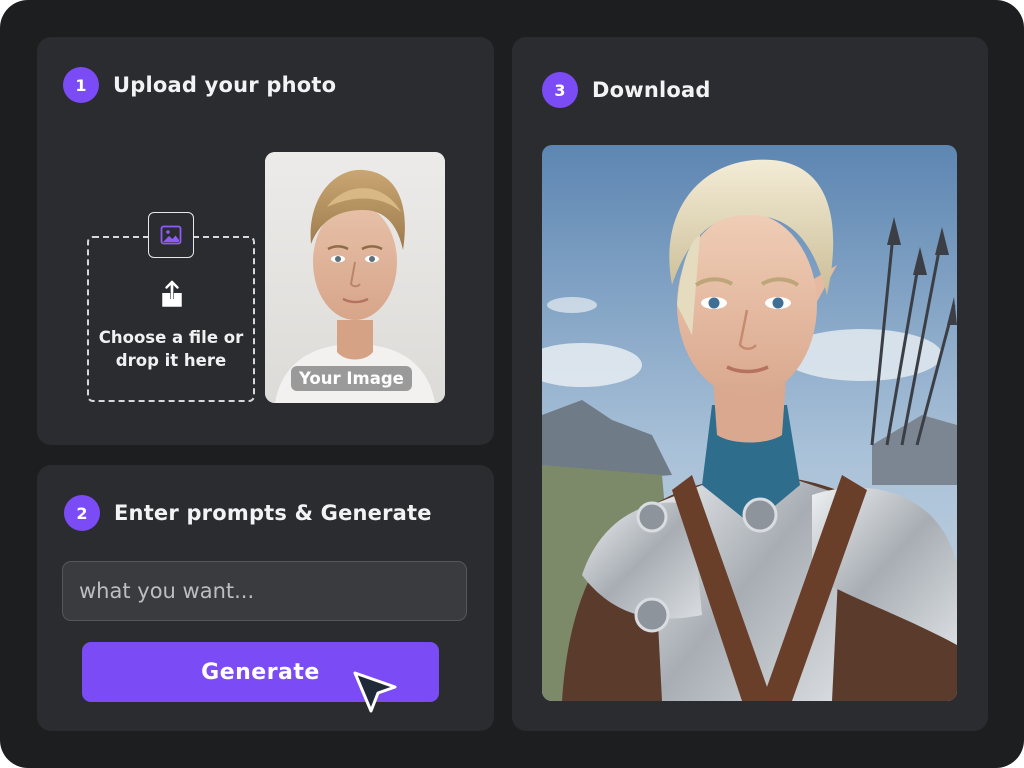 This screenshot has width=1024, height=768. Describe the element at coordinates (651, 90) in the screenshot. I see `download-step-title: Download` at that location.